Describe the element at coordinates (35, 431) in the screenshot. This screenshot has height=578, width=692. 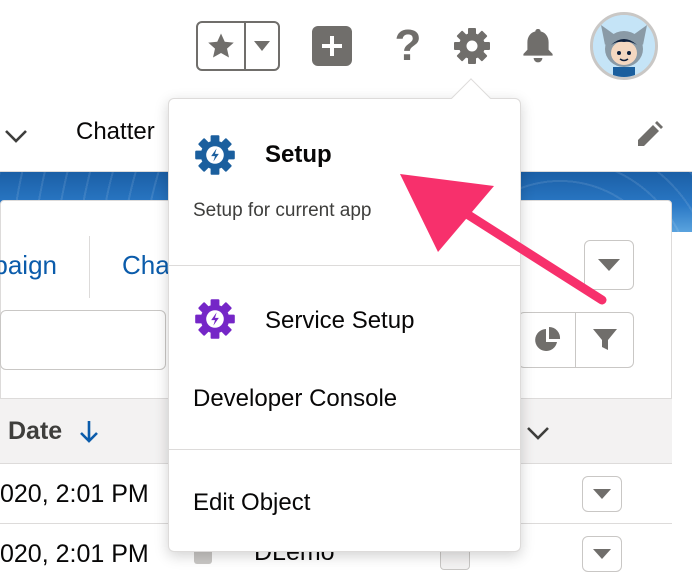
I see `column-header-date: Date` at that location.